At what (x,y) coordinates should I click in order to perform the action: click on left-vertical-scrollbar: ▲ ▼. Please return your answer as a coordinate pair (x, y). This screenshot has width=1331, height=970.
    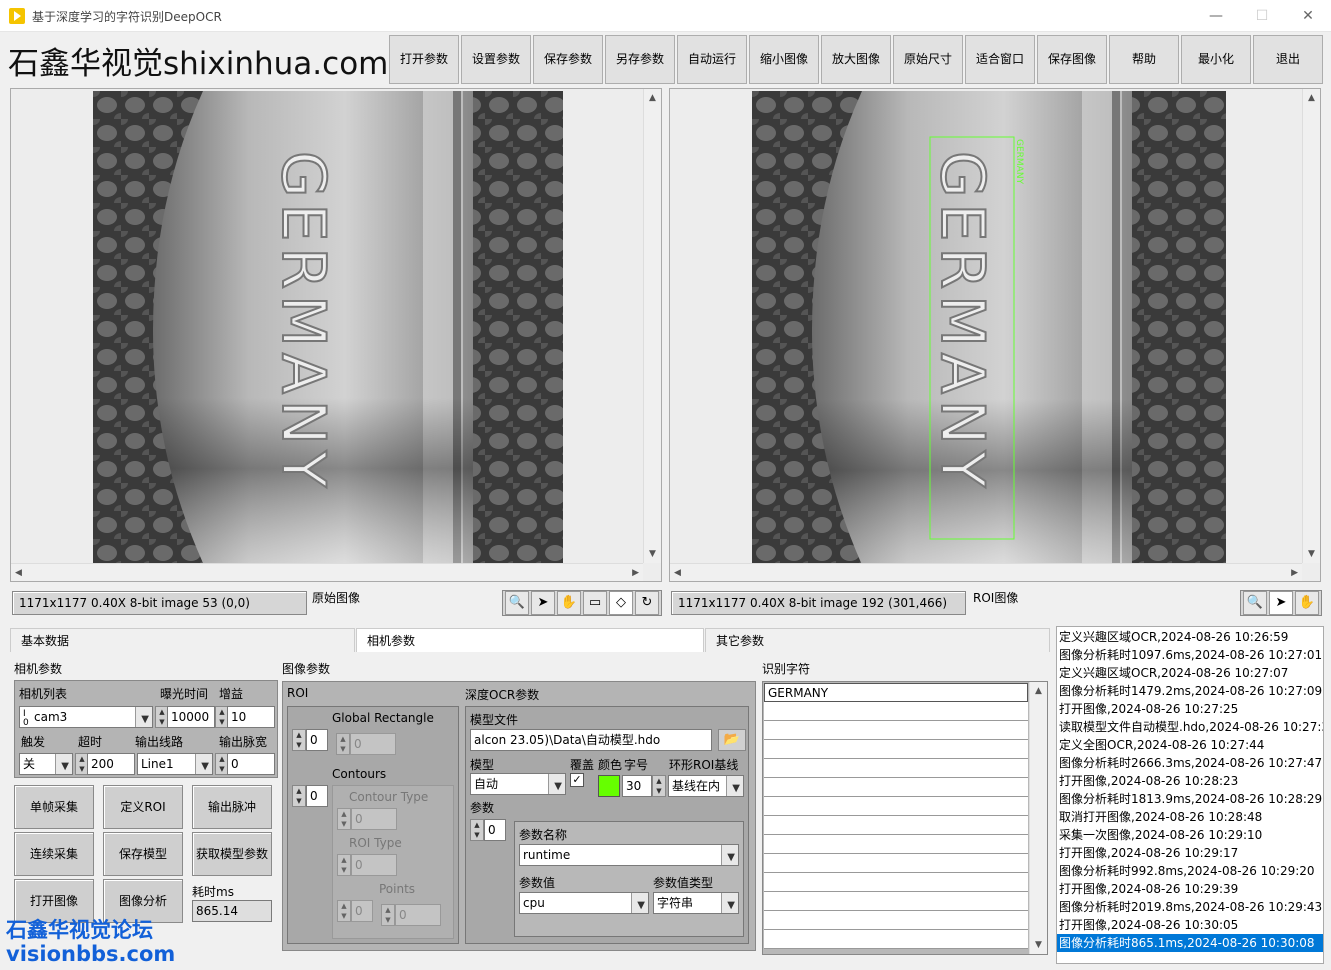
    Looking at the image, I should click on (652, 326).